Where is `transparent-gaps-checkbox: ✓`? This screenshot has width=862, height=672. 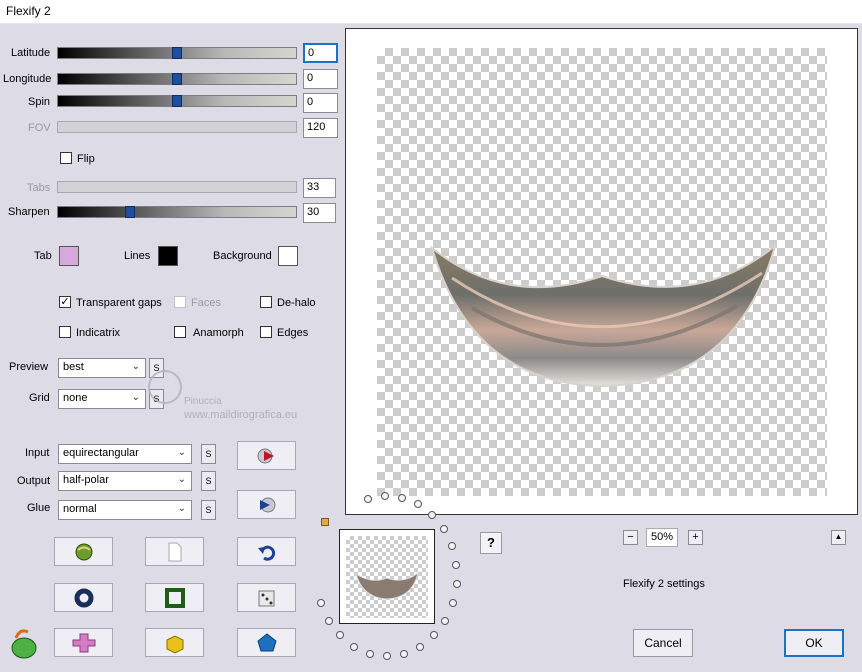 transparent-gaps-checkbox: ✓ is located at coordinates (65, 302).